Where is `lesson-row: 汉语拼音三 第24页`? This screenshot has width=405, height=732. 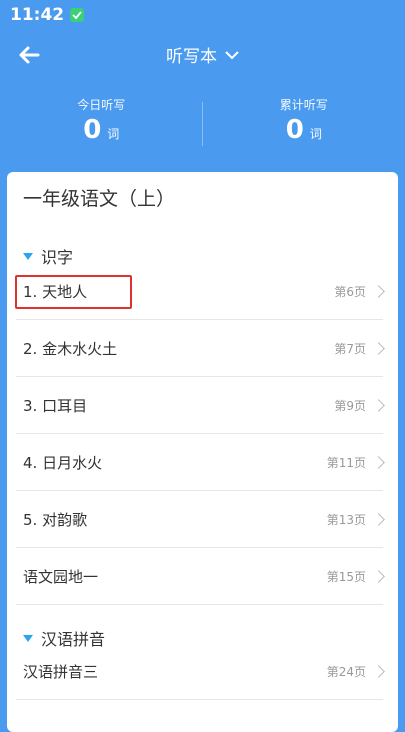 lesson-row: 汉语拼音三 第24页 is located at coordinates (199, 671).